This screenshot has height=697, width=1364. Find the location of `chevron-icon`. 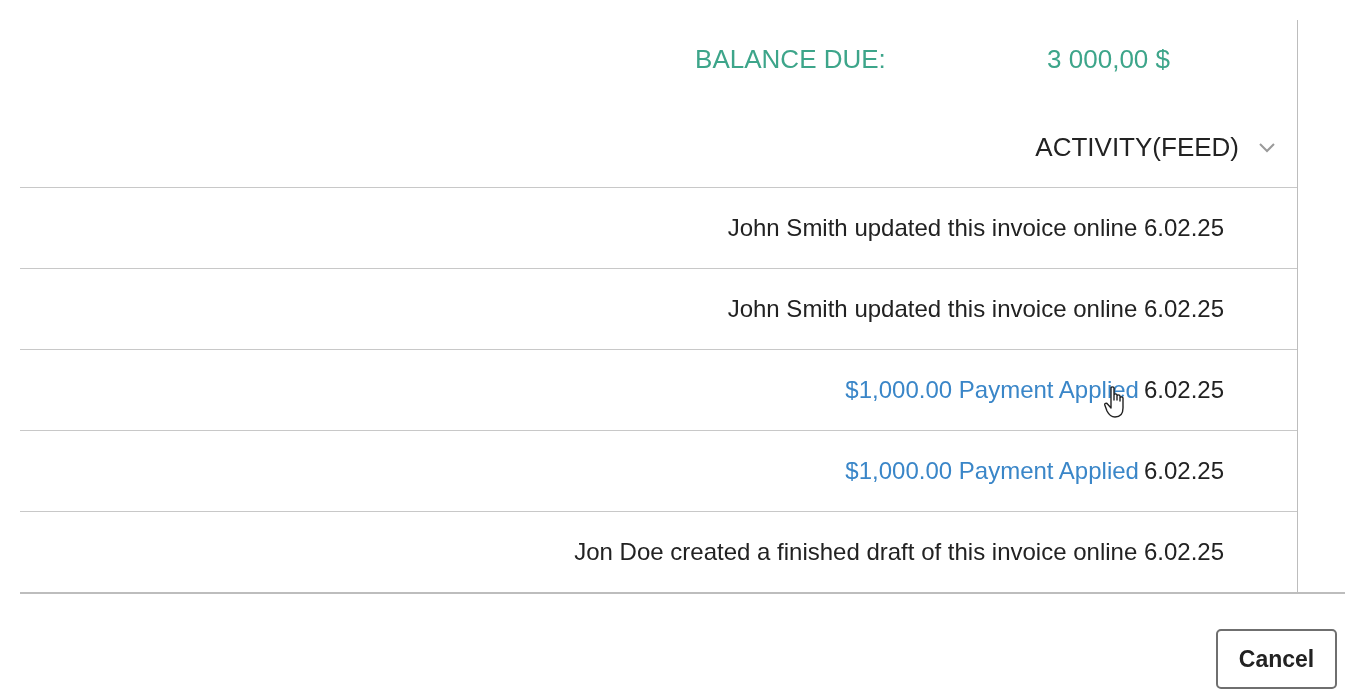

chevron-icon is located at coordinates (1267, 147).